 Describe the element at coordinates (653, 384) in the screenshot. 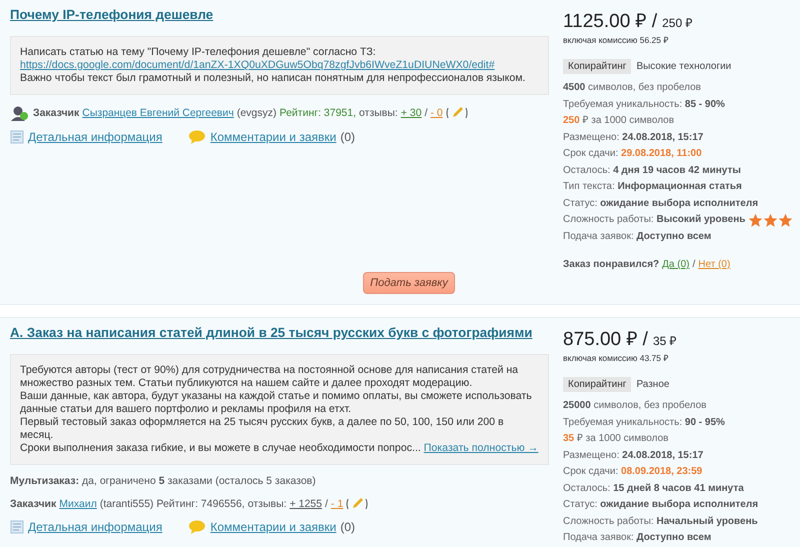

I see `subcategory-label: Разное` at that location.